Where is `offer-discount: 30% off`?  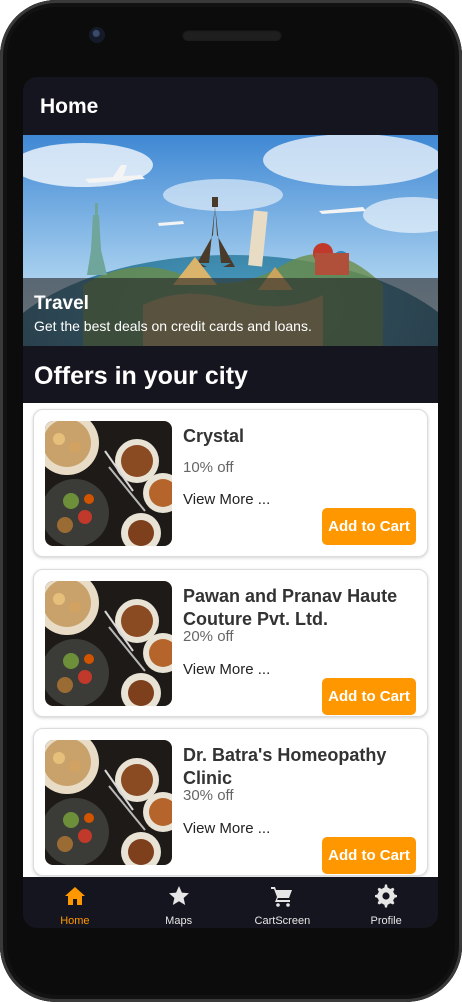
offer-discount: 30% off is located at coordinates (208, 795).